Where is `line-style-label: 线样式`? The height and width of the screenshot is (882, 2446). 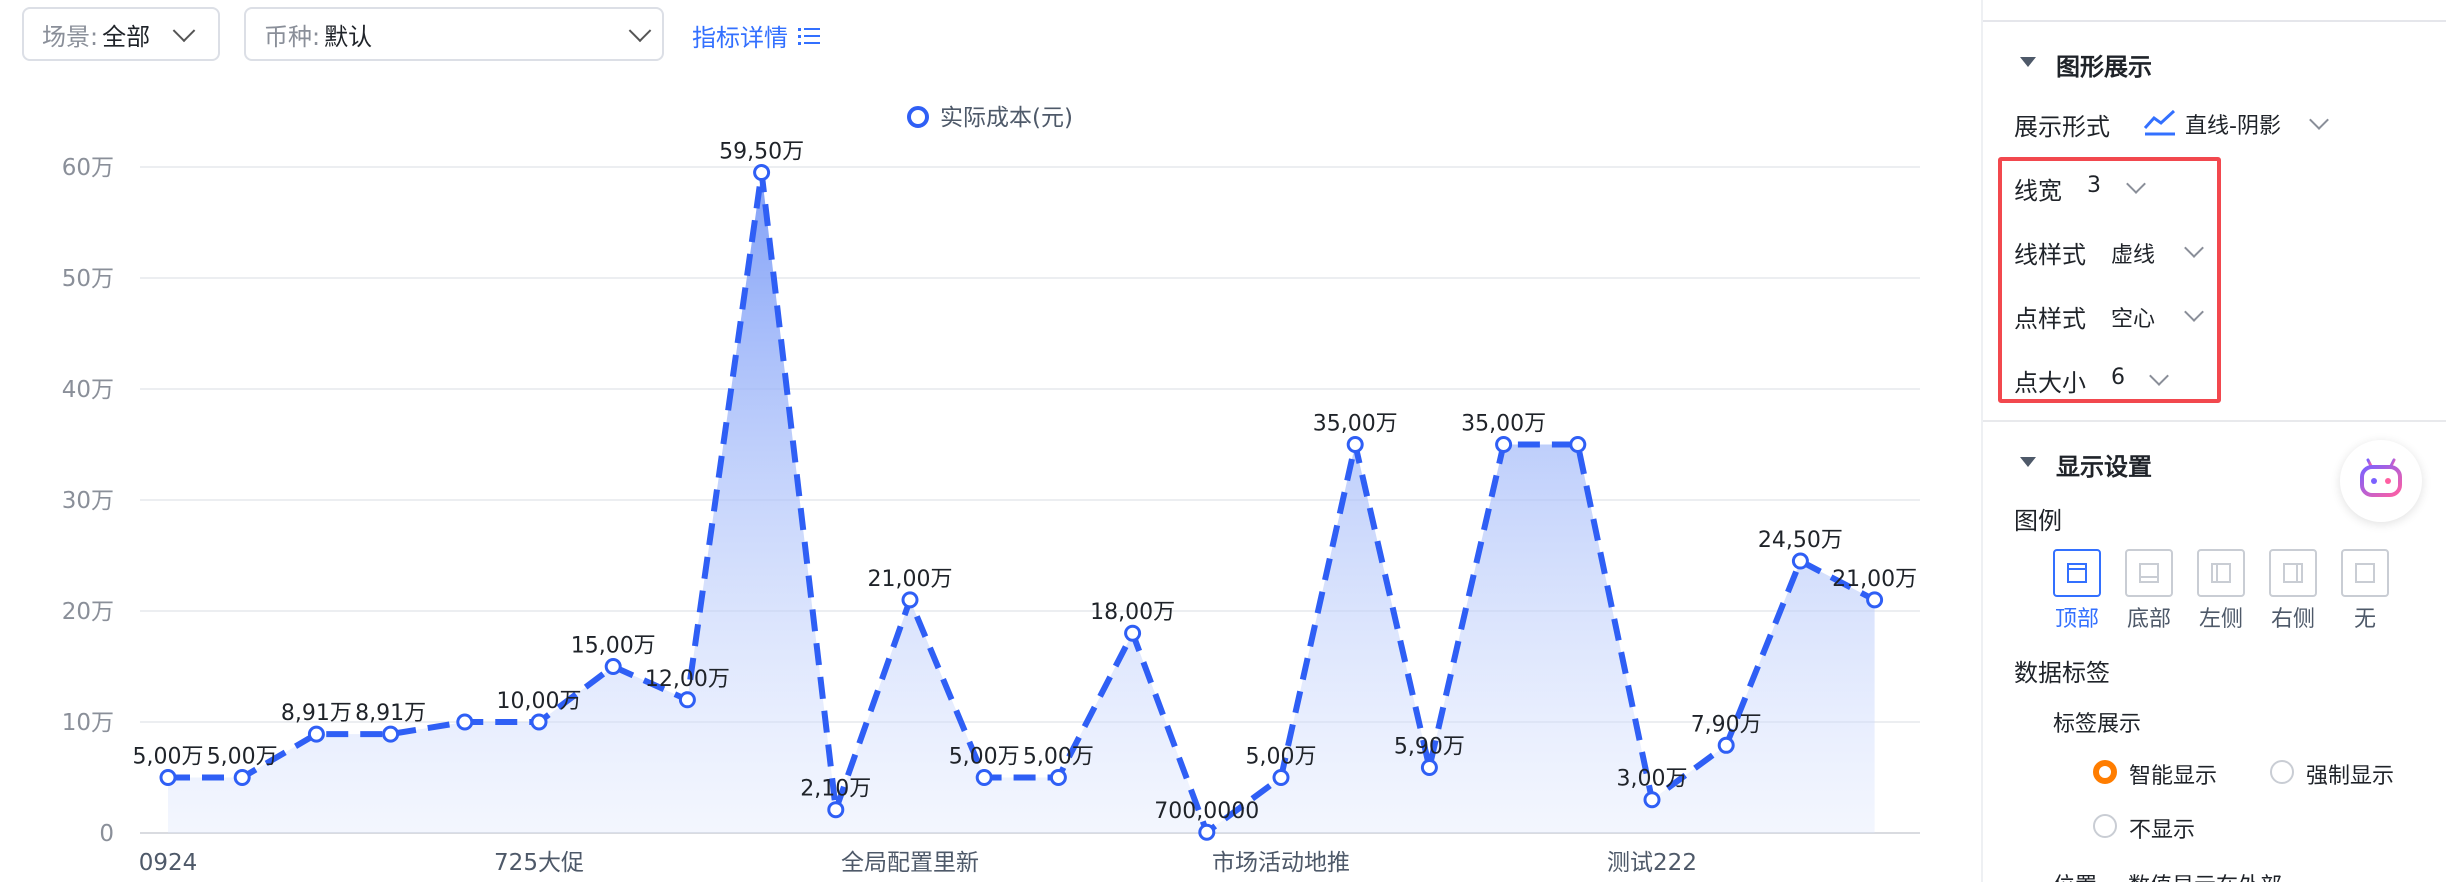 line-style-label: 线样式 is located at coordinates (2050, 255).